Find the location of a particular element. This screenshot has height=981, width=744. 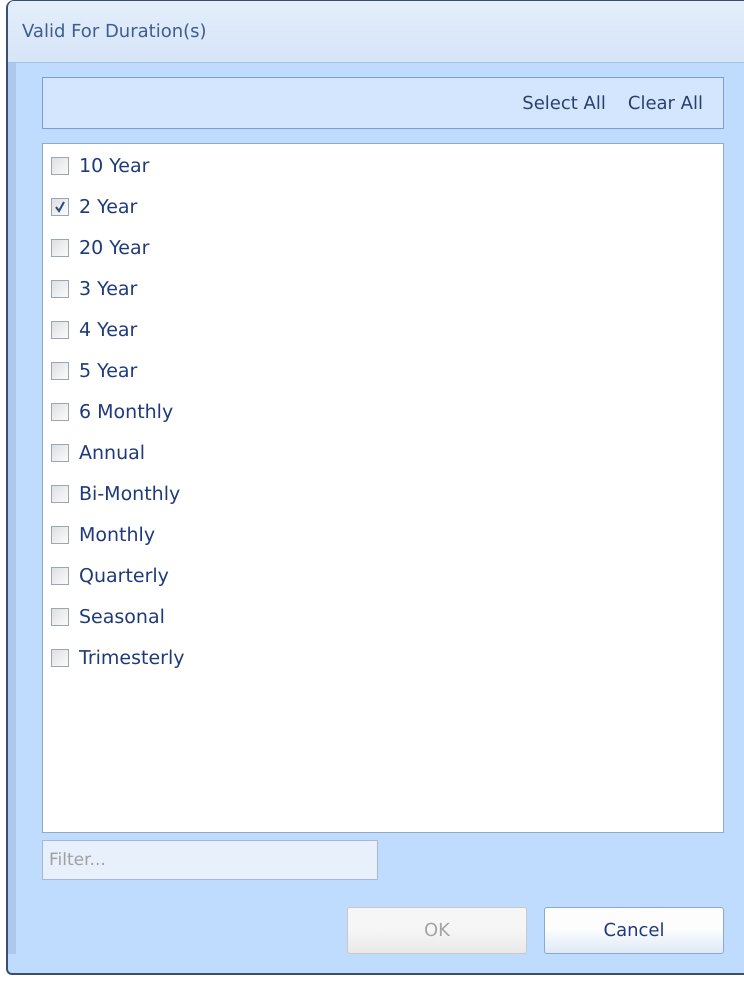

toolbar-action: Clear All is located at coordinates (665, 103).